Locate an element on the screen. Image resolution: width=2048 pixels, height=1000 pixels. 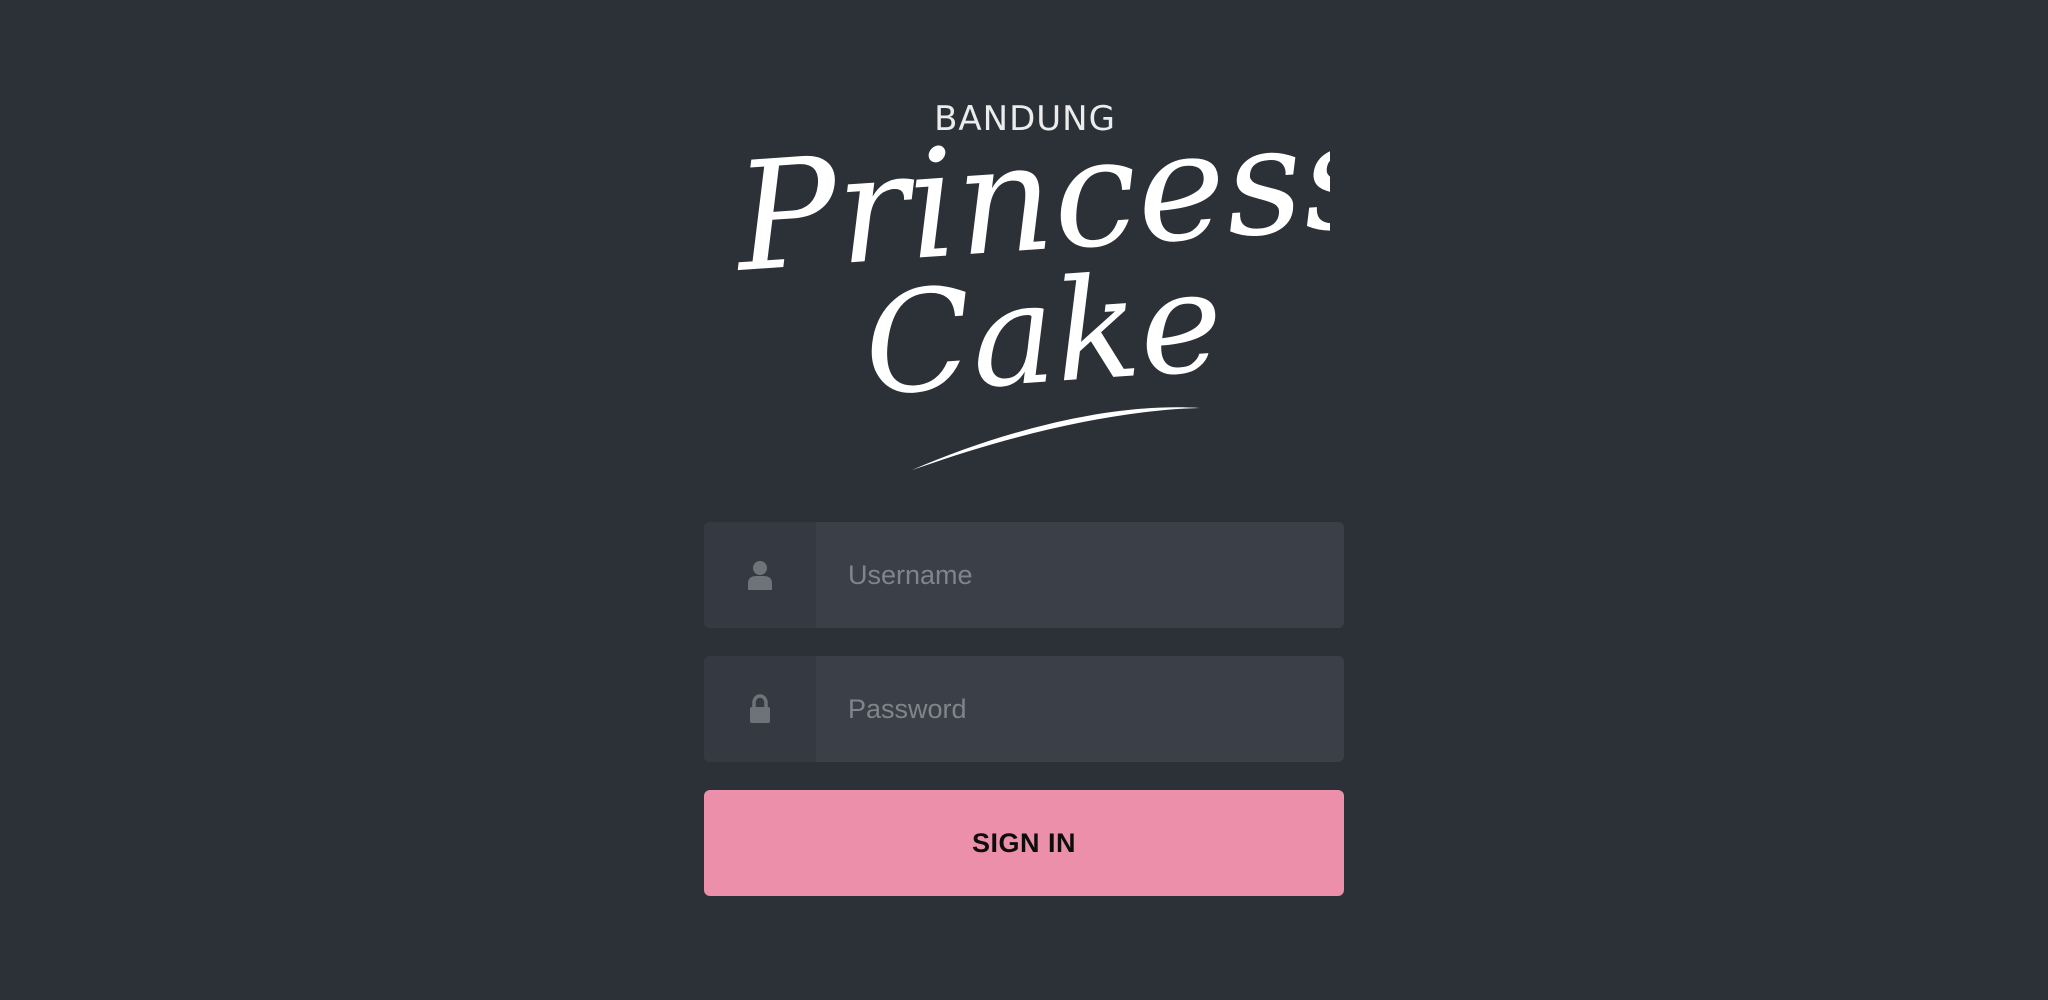
password-field is located at coordinates (1024, 709).